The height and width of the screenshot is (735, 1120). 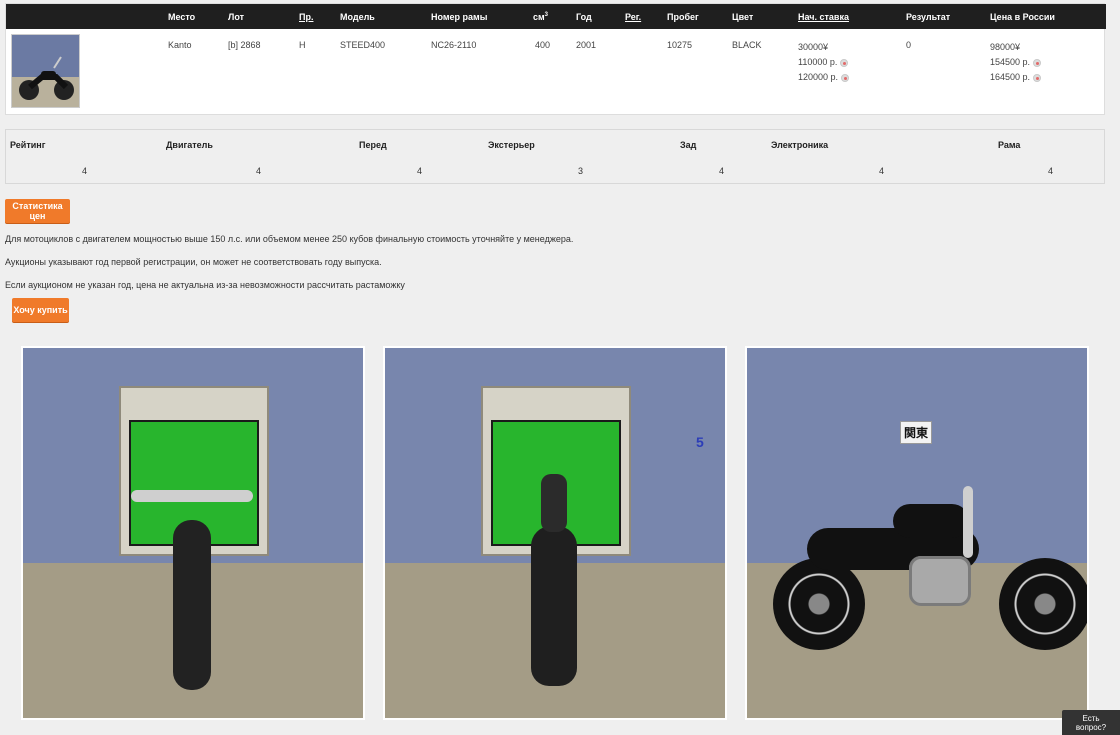 I want to click on header-price-russia: Цена в России, so click(x=1022, y=17).